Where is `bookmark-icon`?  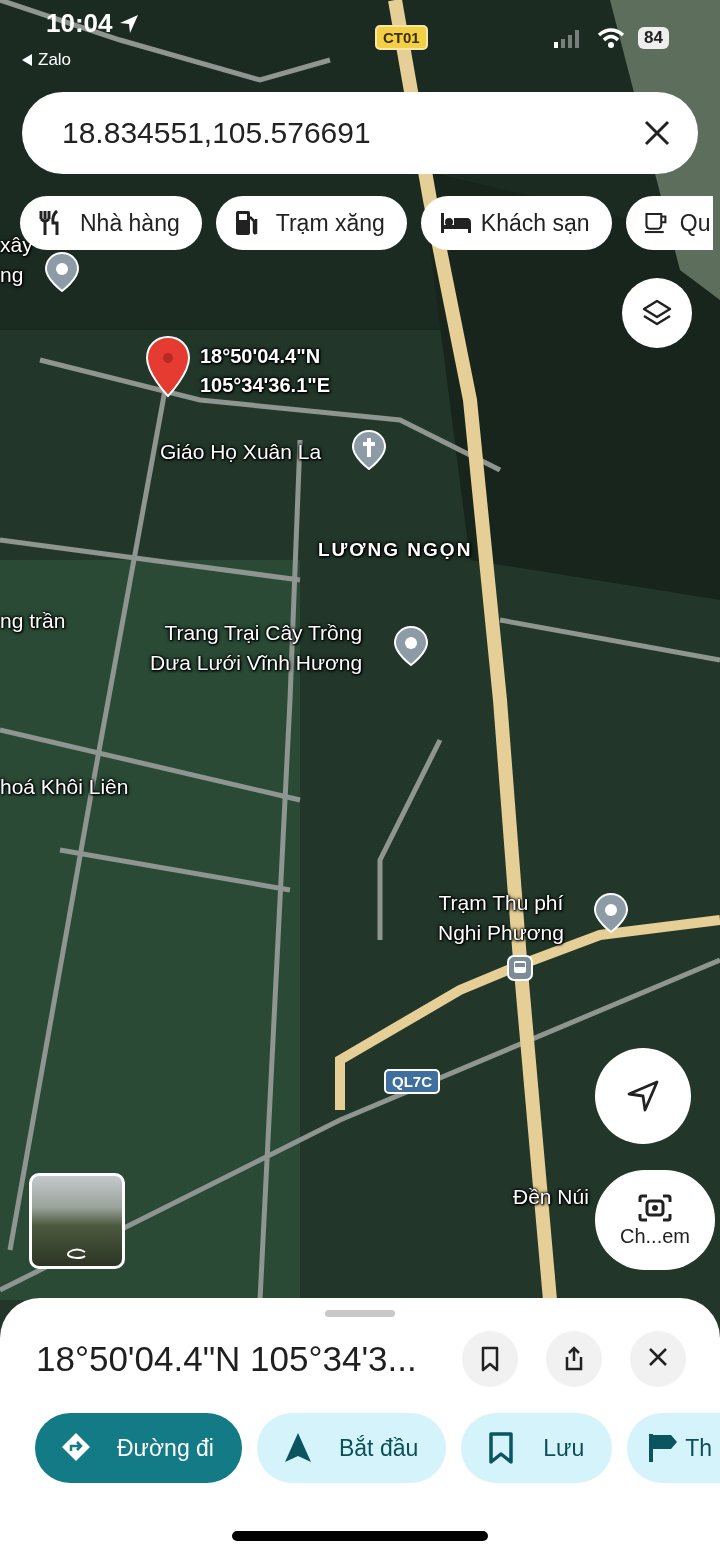
bookmark-icon is located at coordinates (490, 1359).